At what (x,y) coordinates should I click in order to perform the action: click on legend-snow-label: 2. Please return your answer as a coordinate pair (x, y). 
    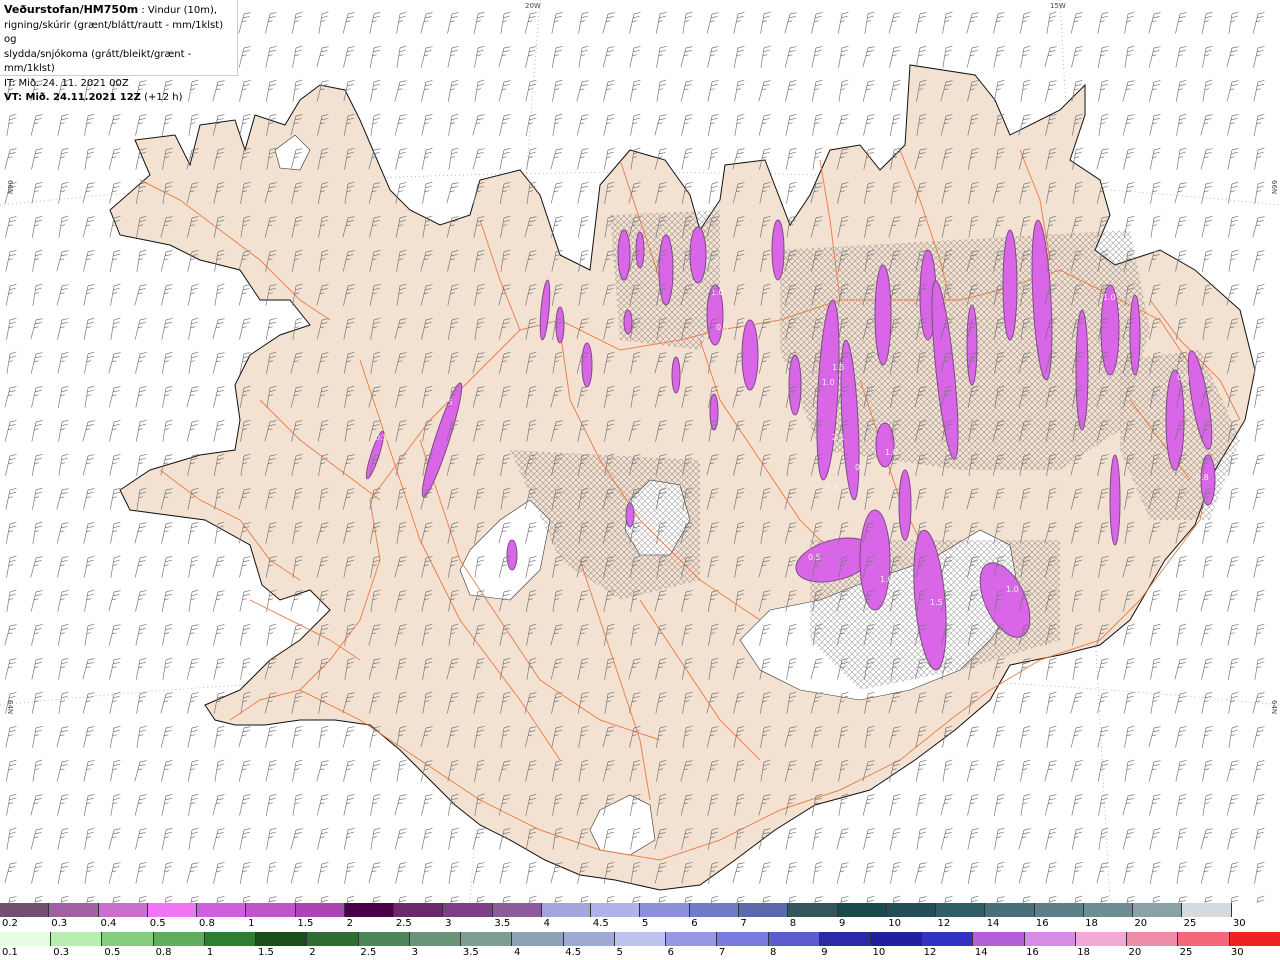
    Looking at the image, I should click on (350, 923).